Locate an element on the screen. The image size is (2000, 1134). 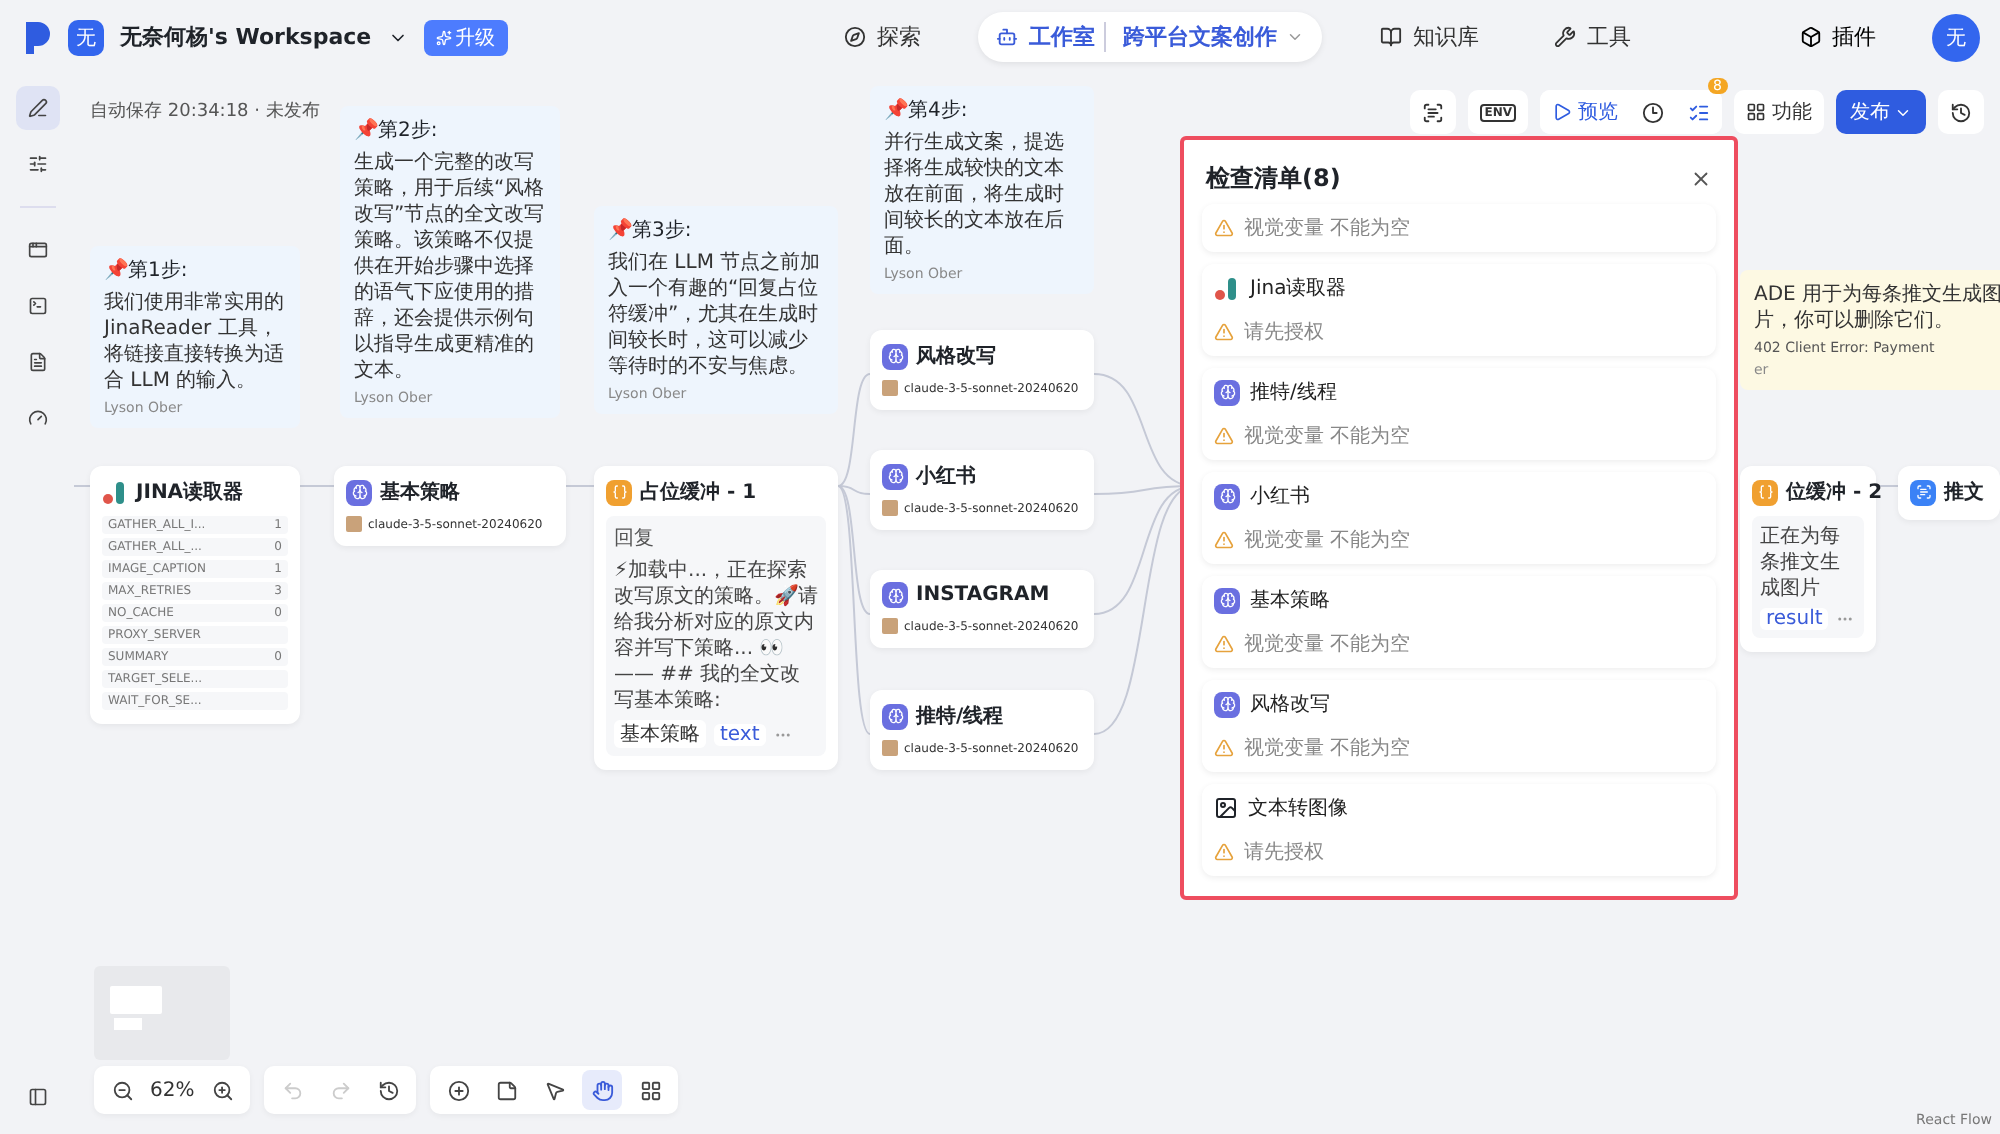
nav-tab: 工作室 跨平台文案创作 is located at coordinates (1150, 37).